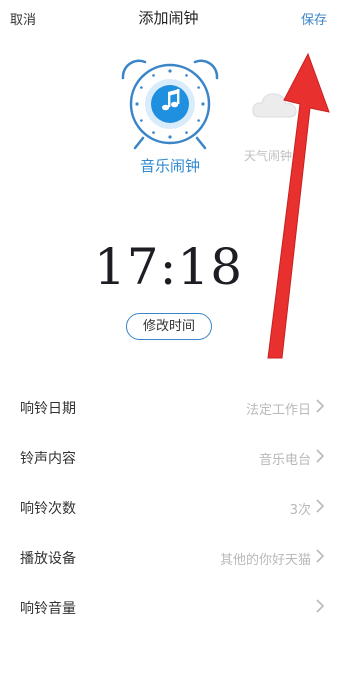  What do you see at coordinates (168, 507) in the screenshot?
I see `setting-row-ring-count: 响铃次数 3次` at bounding box center [168, 507].